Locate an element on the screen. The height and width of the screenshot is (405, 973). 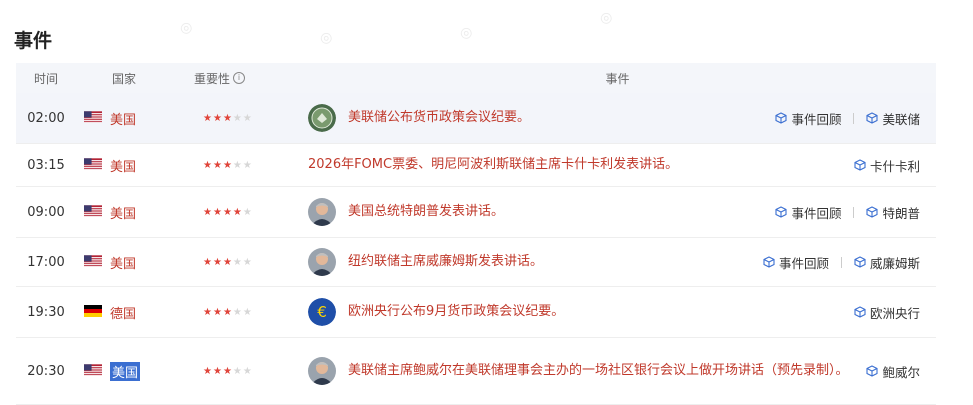
topic-link: 鲍威尔 is located at coordinates (893, 371).